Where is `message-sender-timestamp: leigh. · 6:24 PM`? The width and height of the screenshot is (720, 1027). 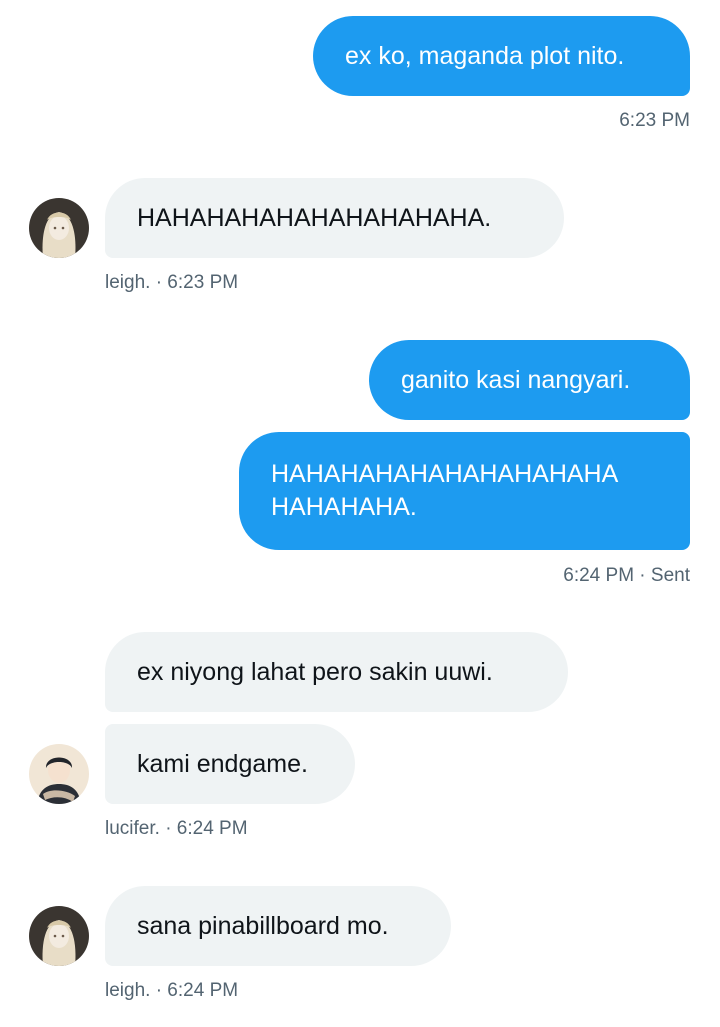 message-sender-timestamp: leigh. · 6:24 PM is located at coordinates (172, 990).